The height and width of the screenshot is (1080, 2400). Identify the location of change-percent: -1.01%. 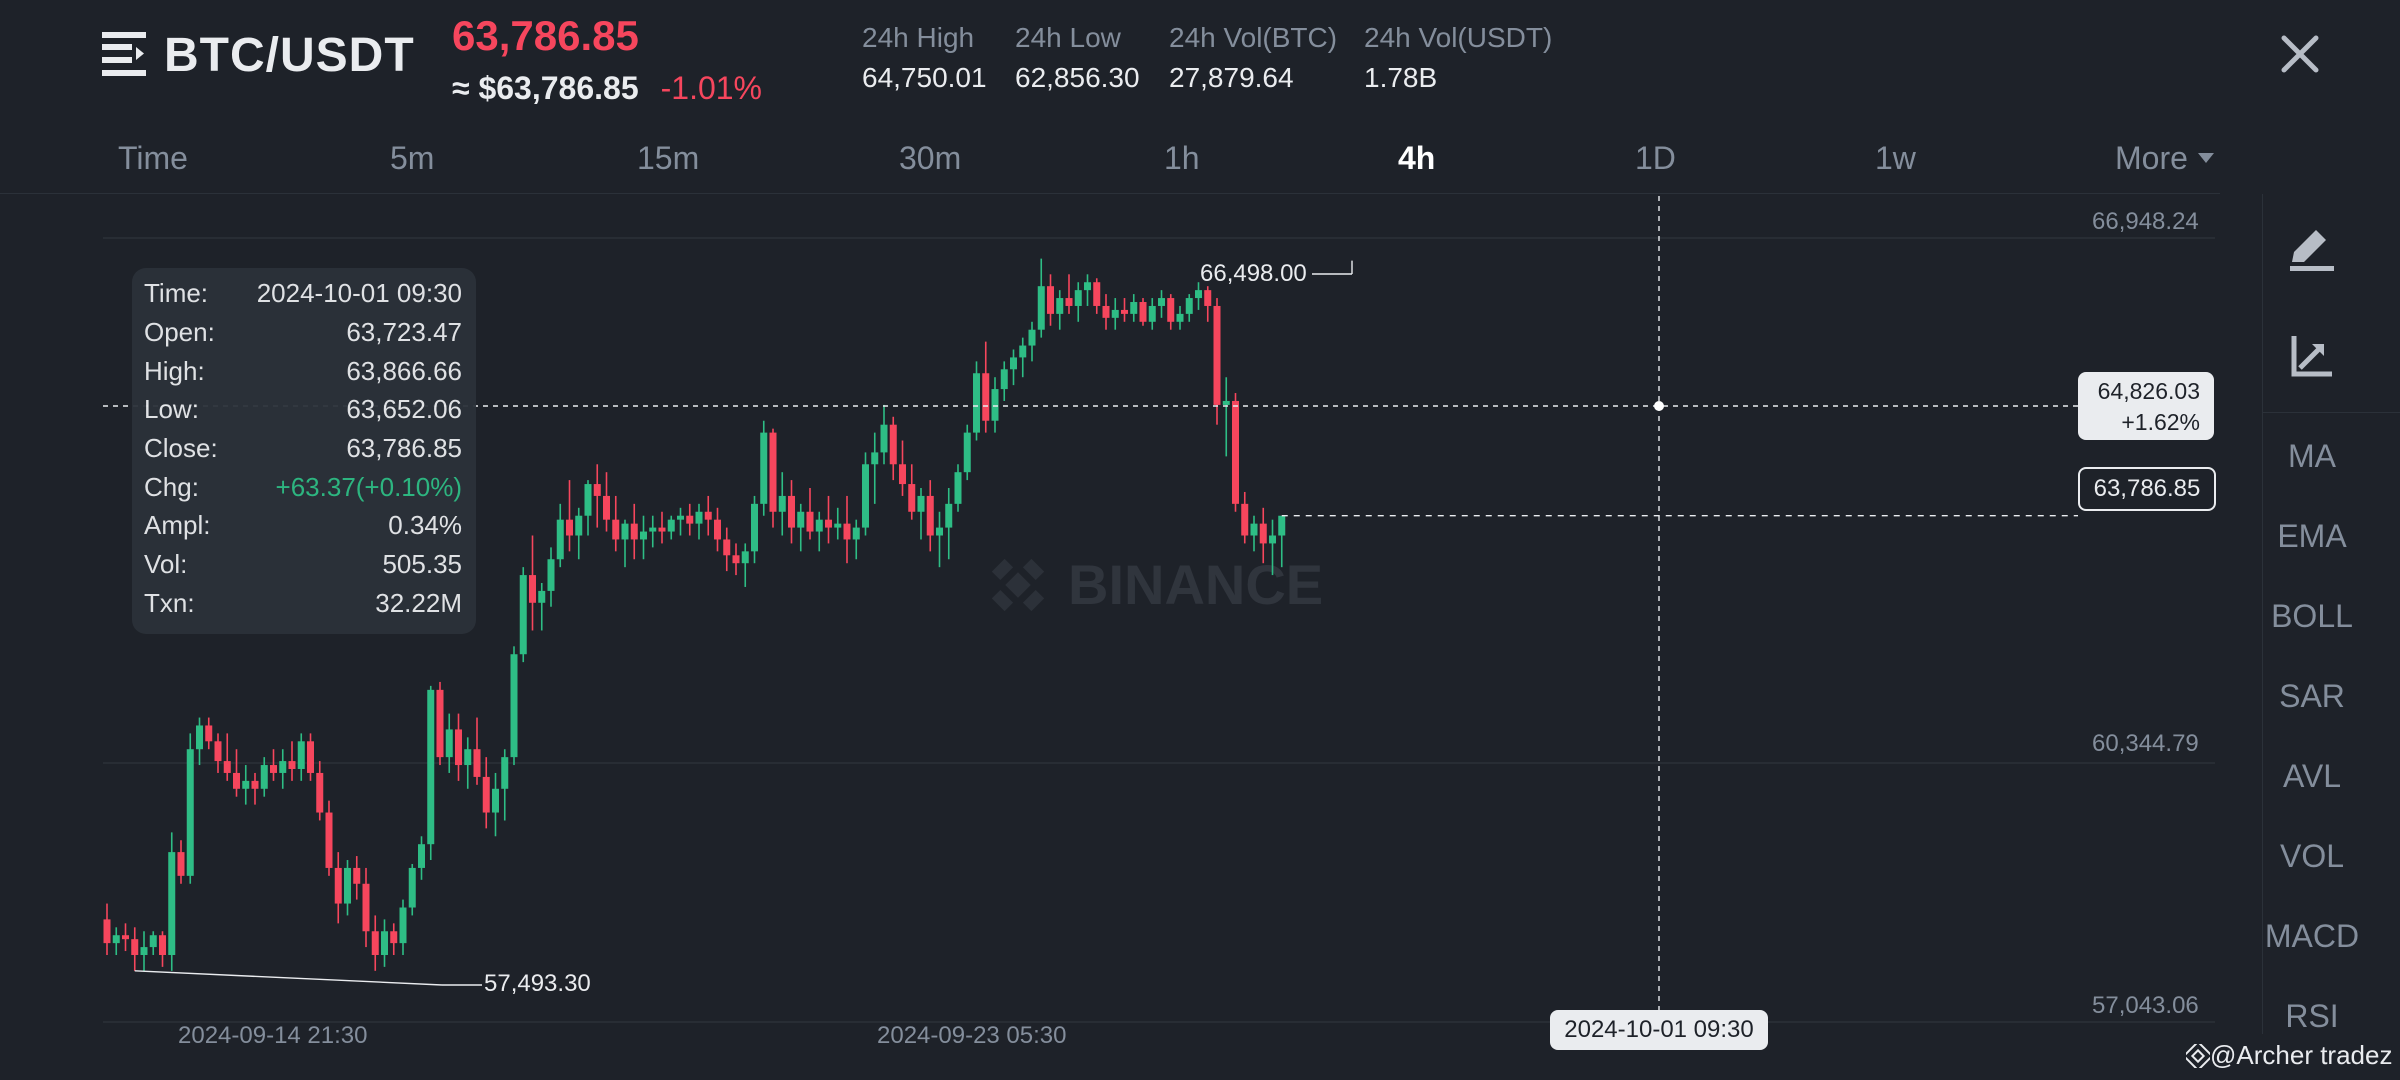
(711, 88).